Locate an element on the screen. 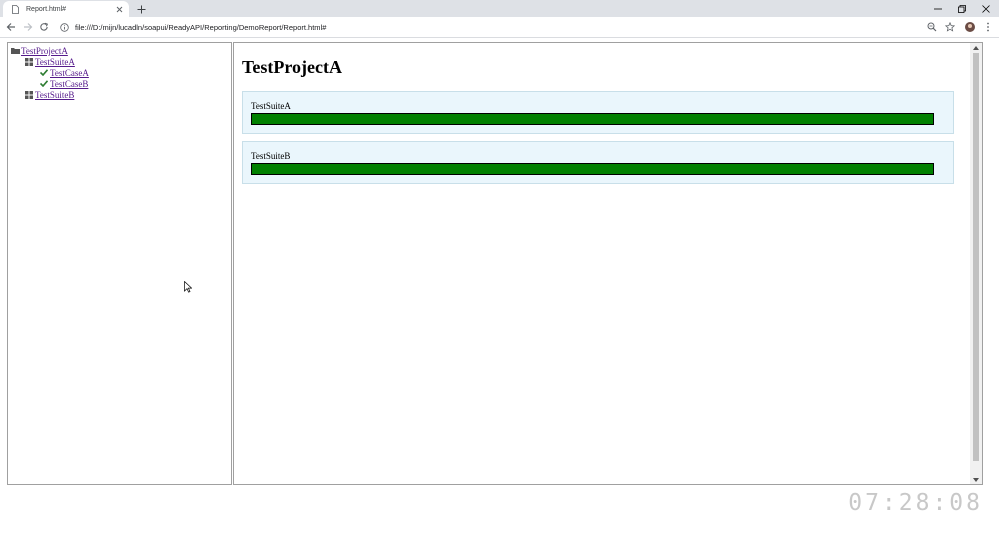 This screenshot has width=999, height=541. close-tab-icon is located at coordinates (119, 9).